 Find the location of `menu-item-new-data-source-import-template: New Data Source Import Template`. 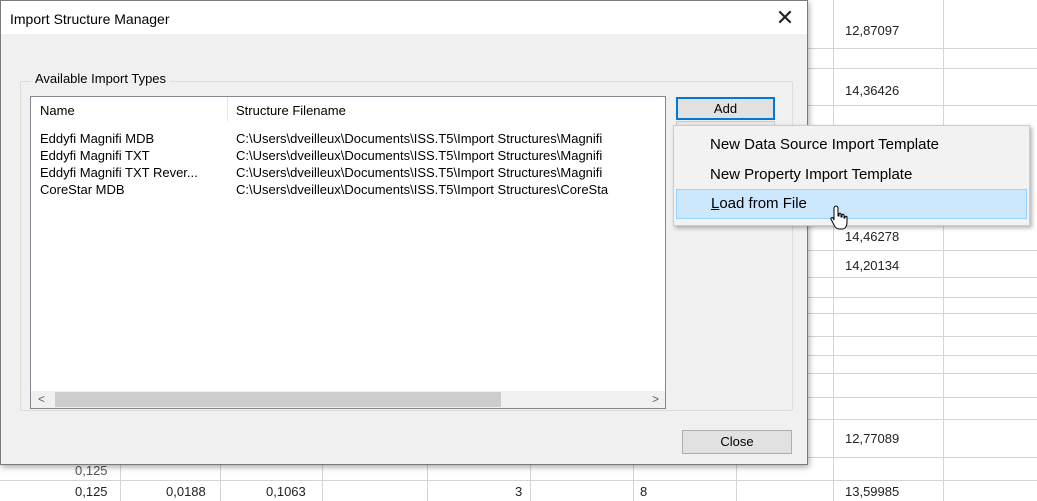

menu-item-new-data-source-import-template: New Data Source Import Template is located at coordinates (851, 145).